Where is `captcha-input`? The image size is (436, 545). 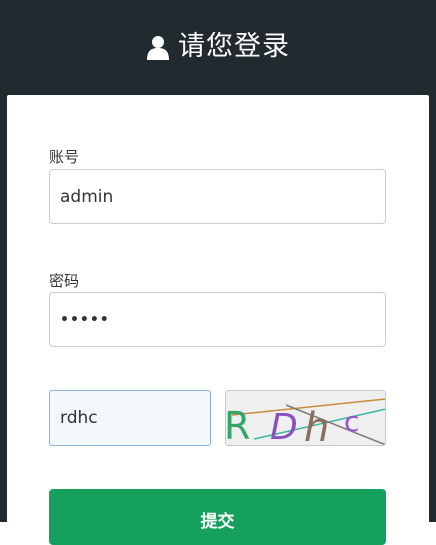 captcha-input is located at coordinates (130, 418).